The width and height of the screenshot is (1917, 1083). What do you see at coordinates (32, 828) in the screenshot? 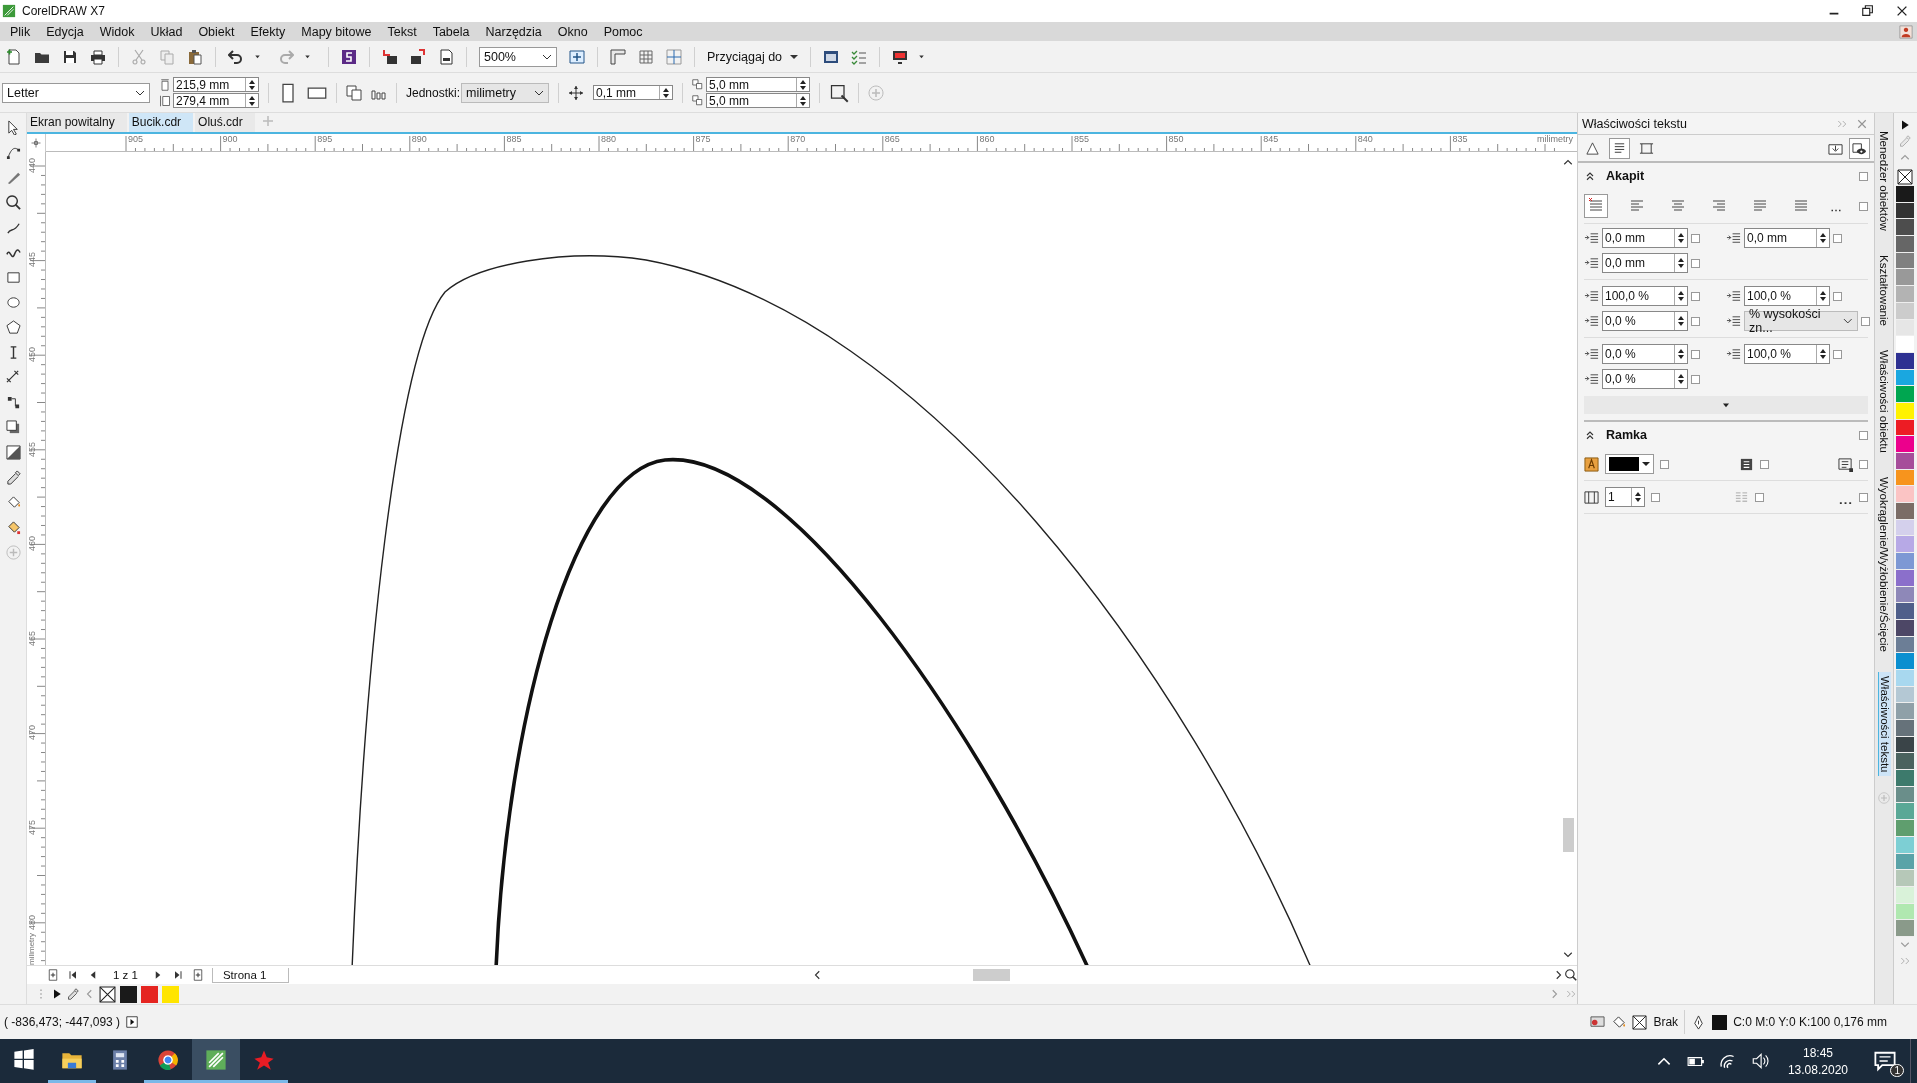
I see `ruler-label: 475` at bounding box center [32, 828].